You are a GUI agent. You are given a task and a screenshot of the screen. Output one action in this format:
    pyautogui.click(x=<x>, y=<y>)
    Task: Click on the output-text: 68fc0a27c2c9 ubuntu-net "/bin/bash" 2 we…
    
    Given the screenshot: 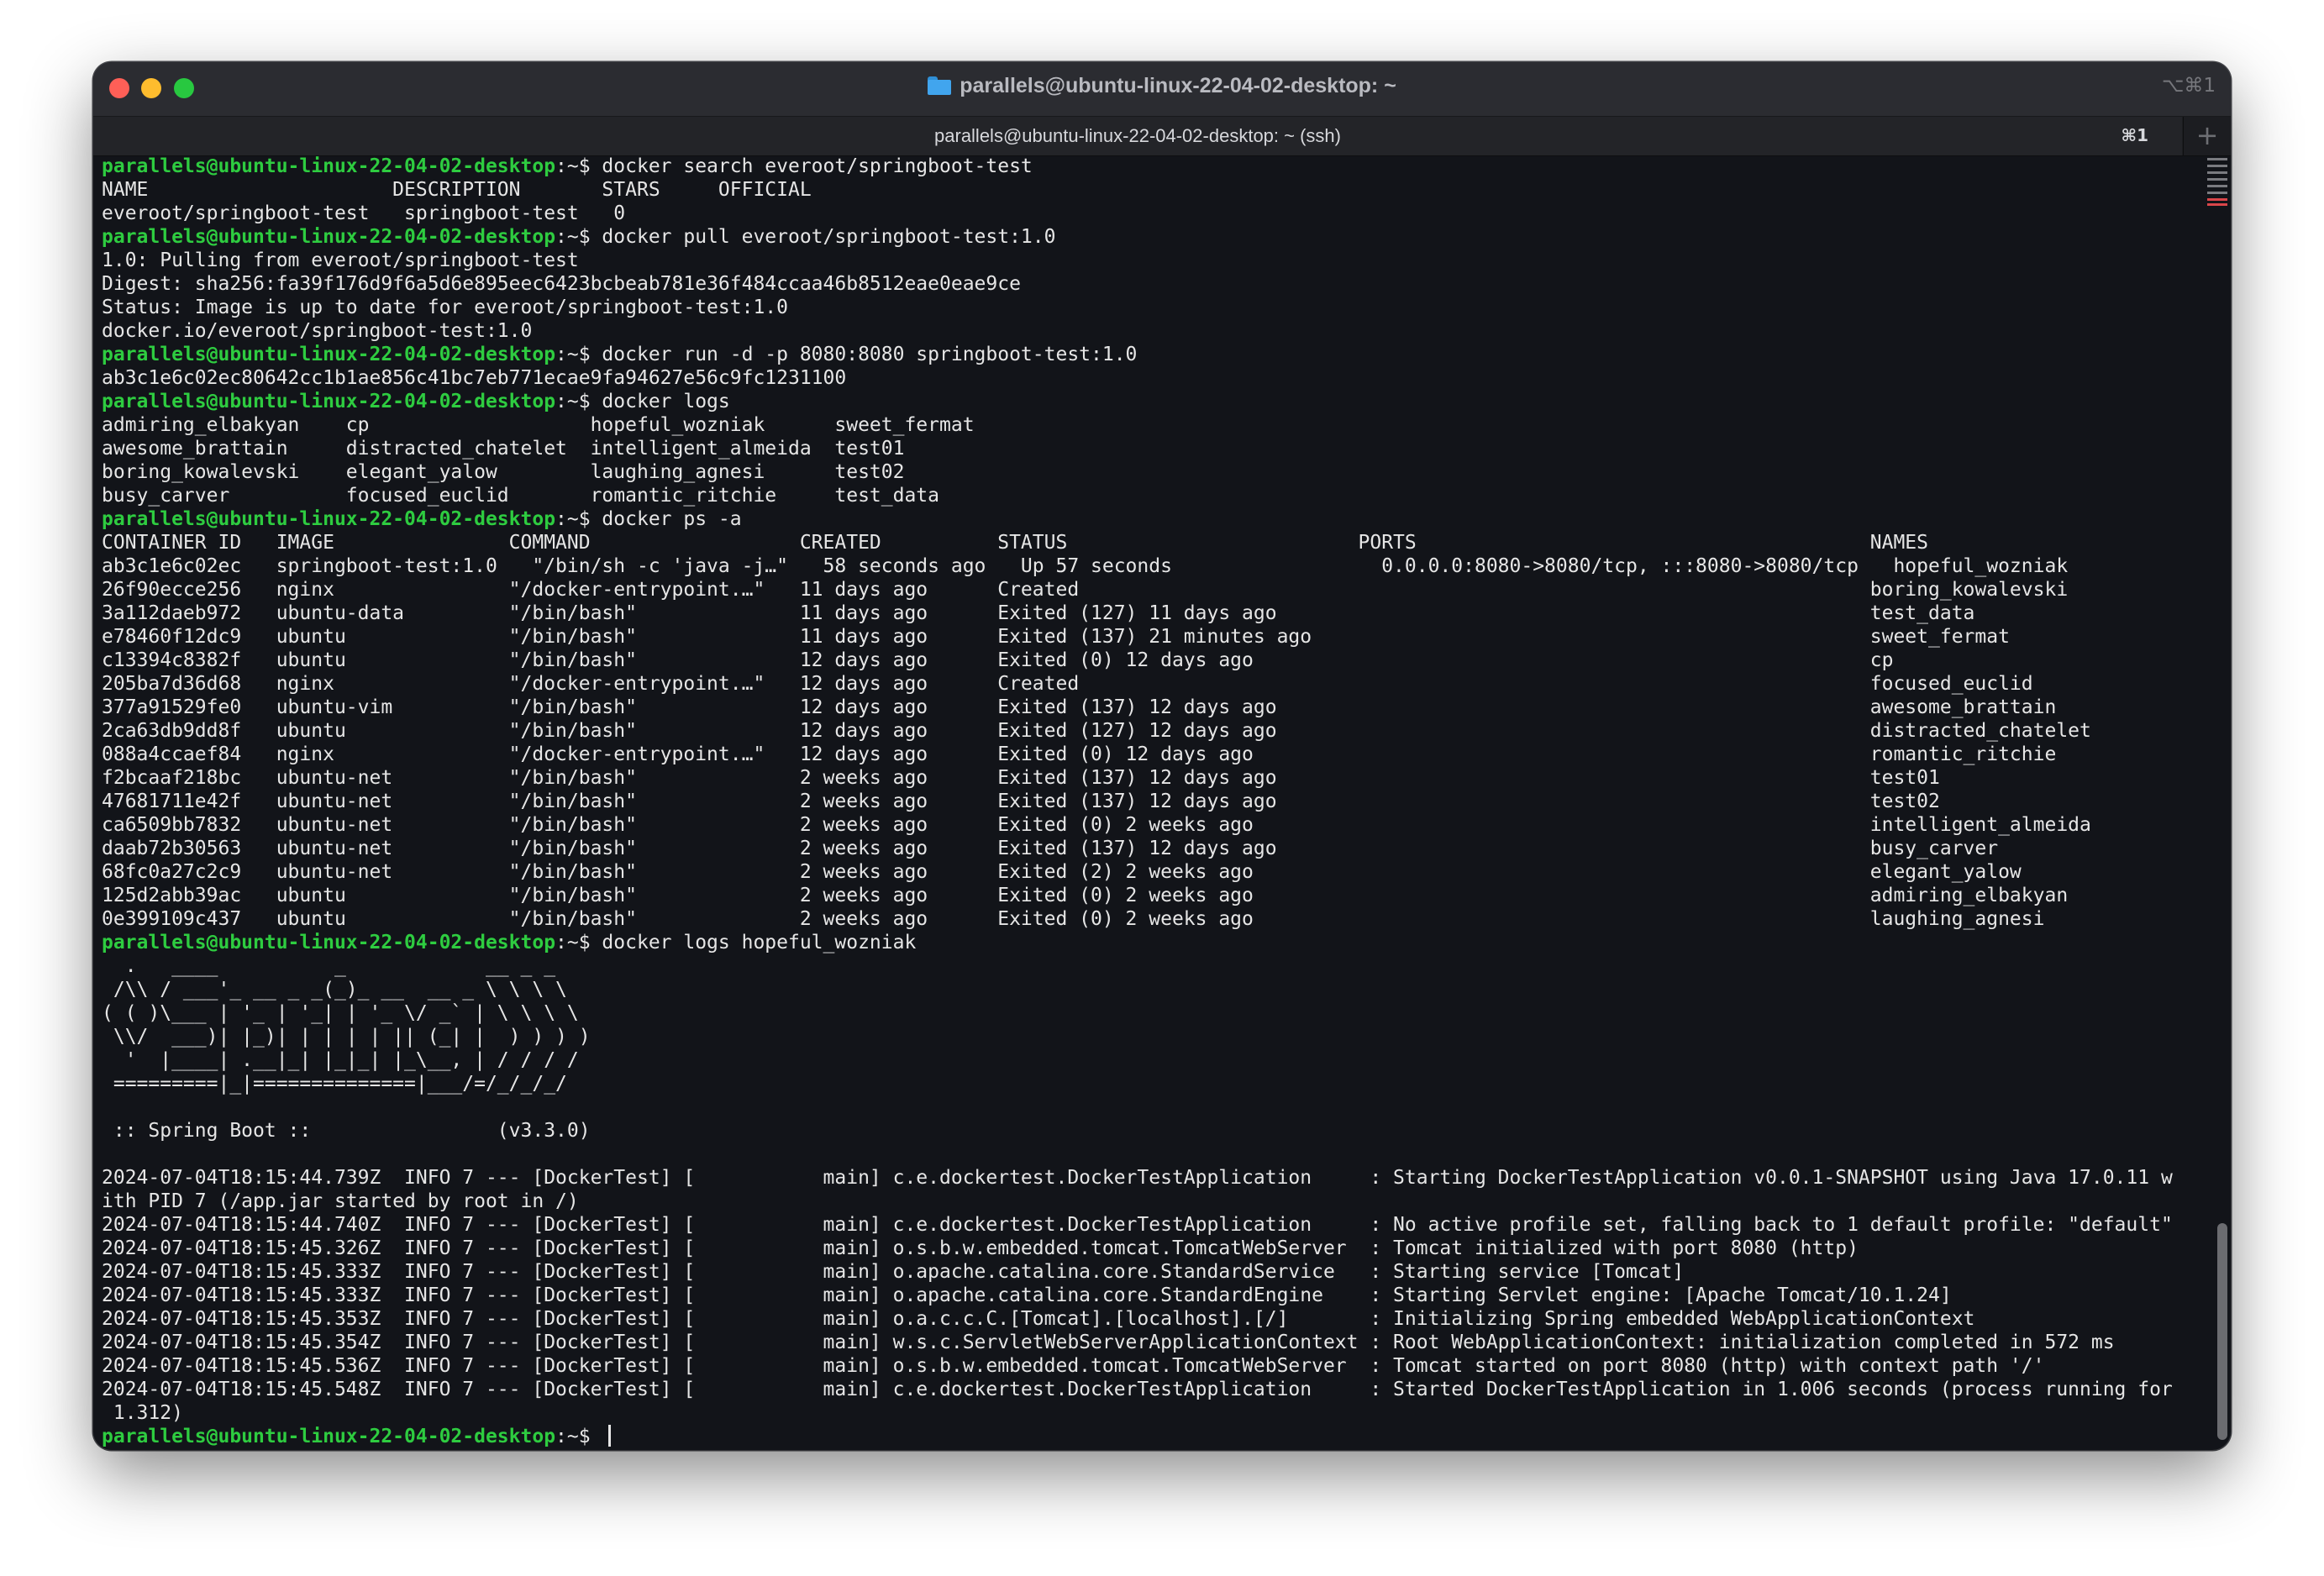 What is the action you would take?
    pyautogui.click(x=1062, y=872)
    